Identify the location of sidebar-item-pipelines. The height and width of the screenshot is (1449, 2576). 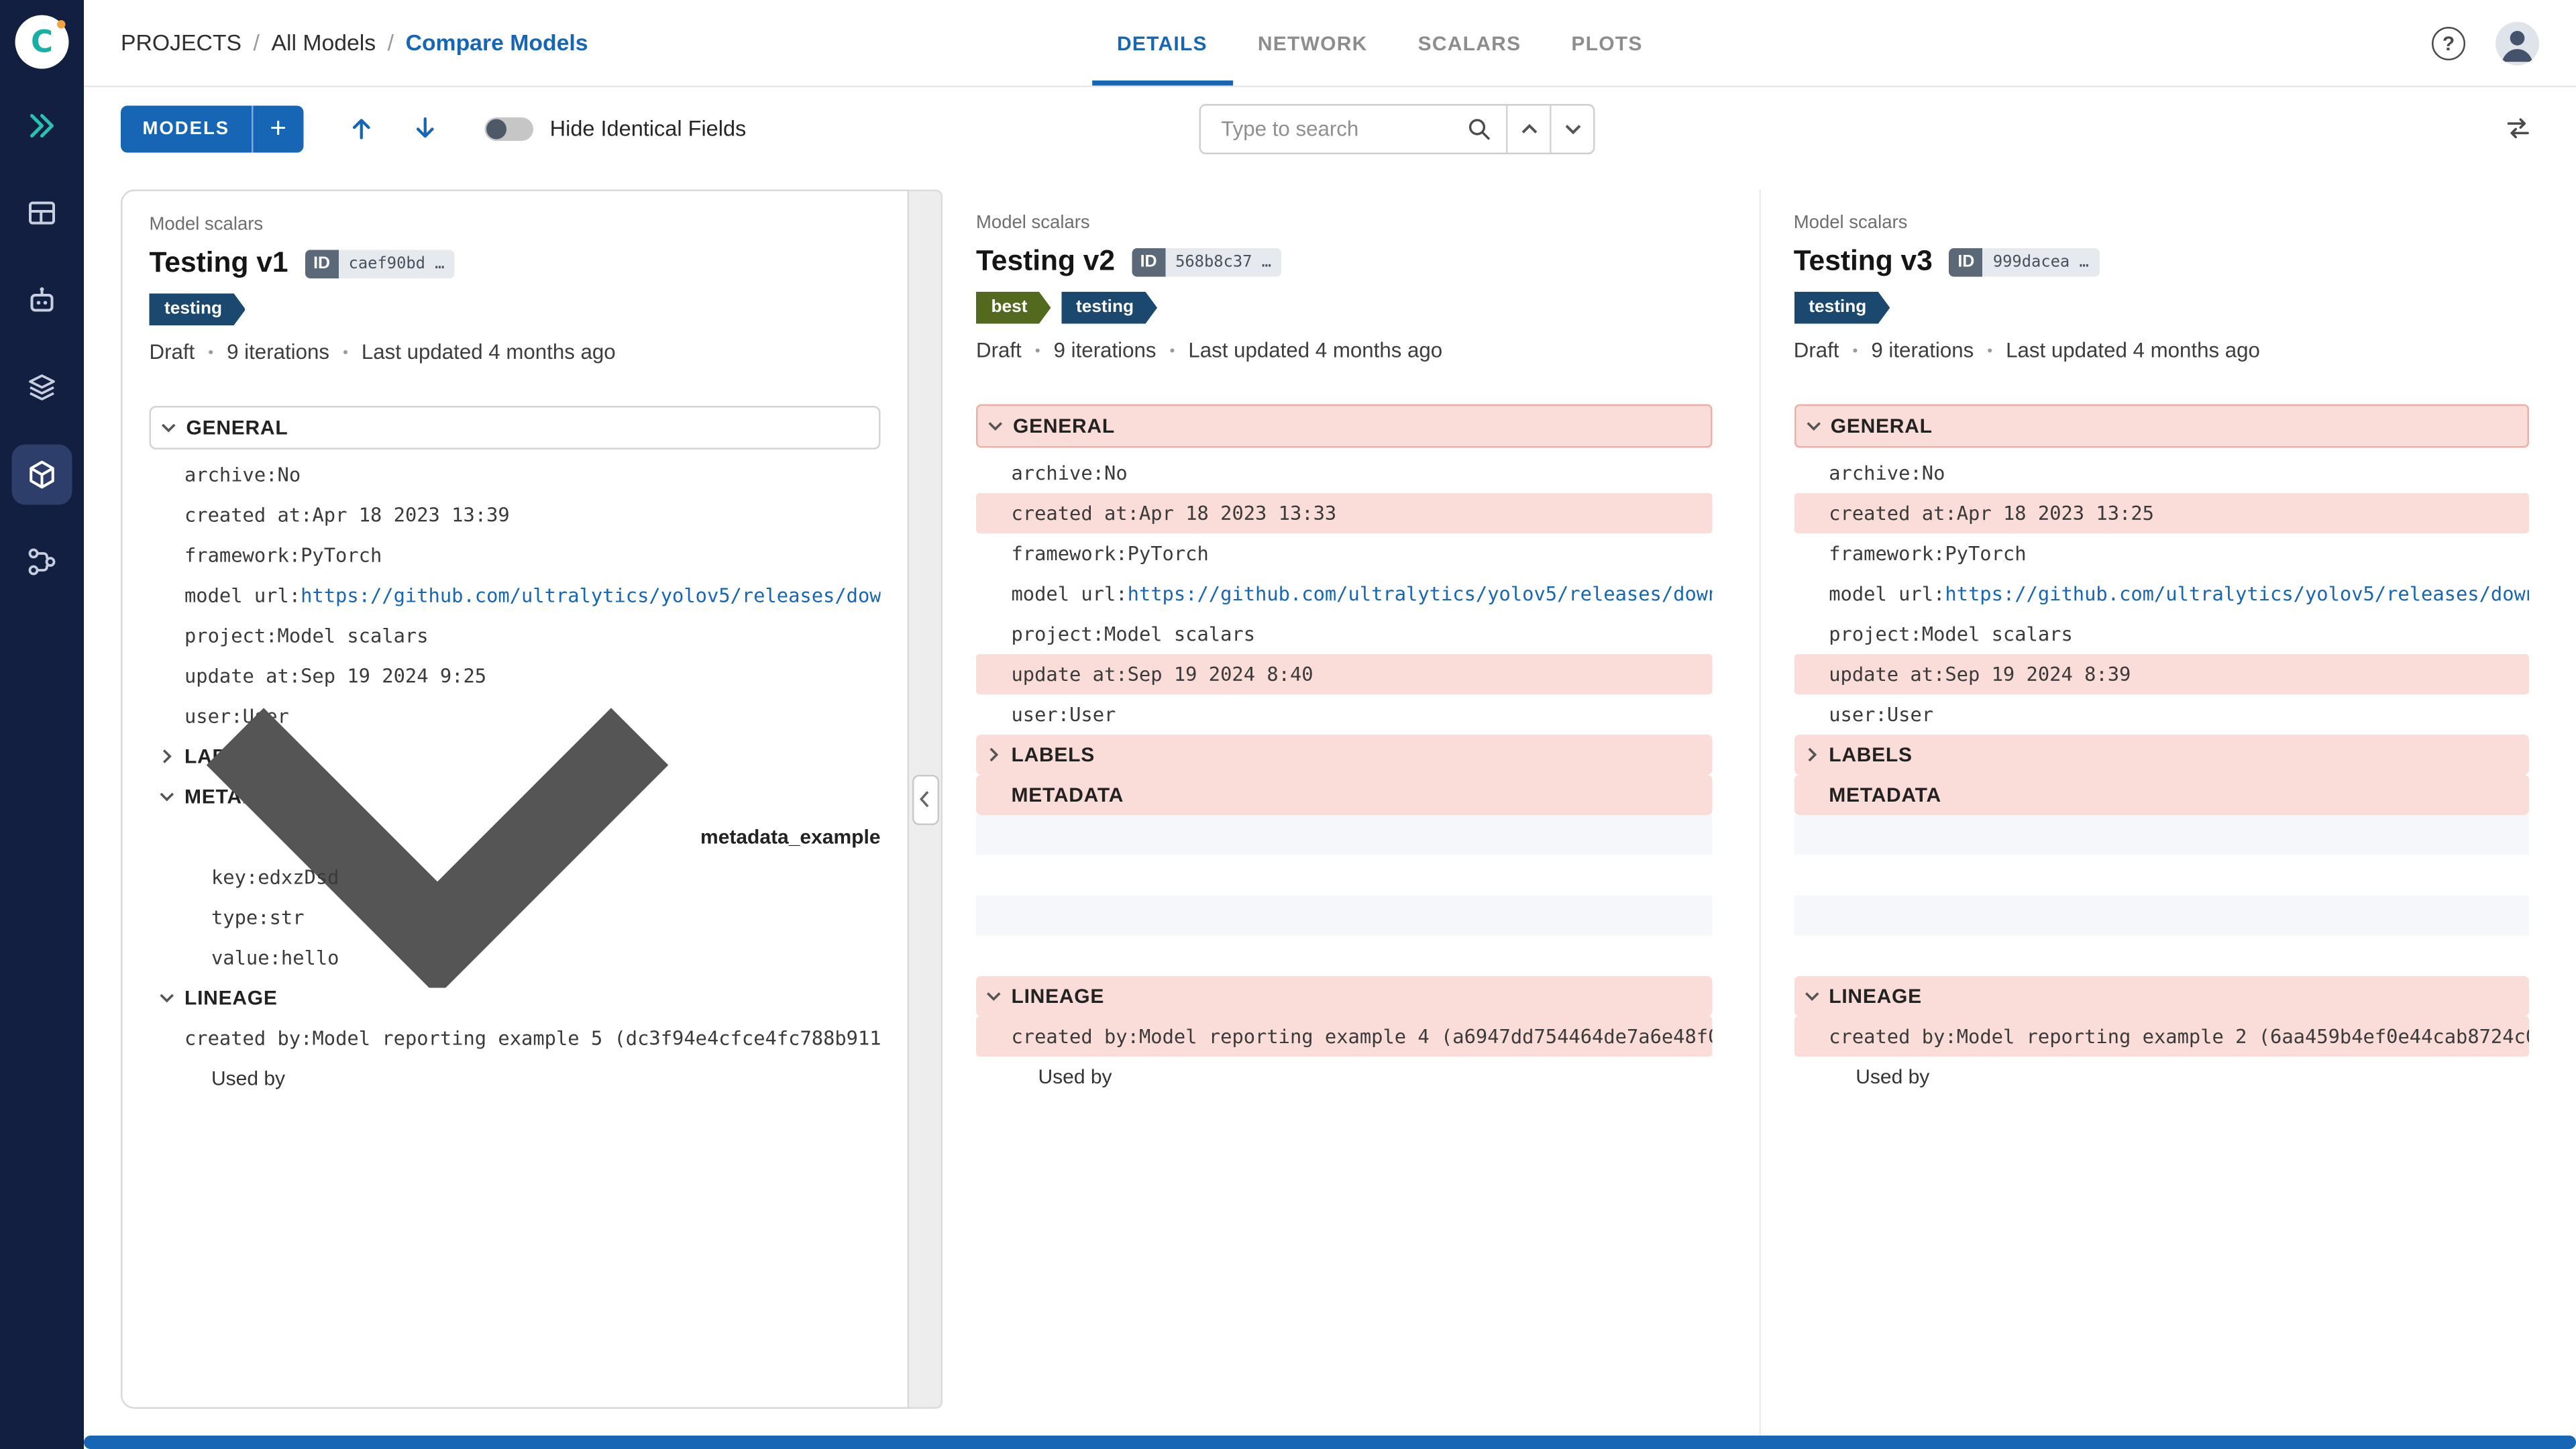
(42, 562).